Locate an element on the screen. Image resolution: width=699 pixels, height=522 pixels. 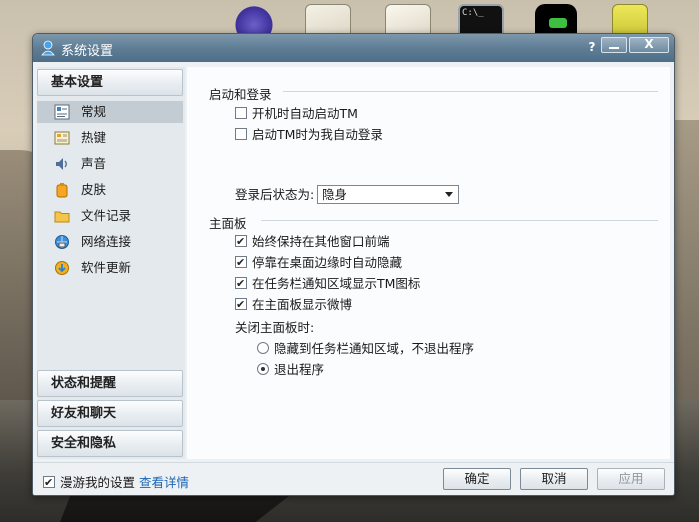
network-icon is located at coordinates (62, 242).